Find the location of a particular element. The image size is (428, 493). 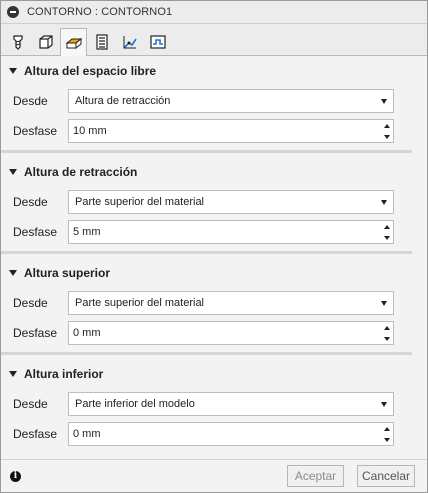

offset-row: Desfase 10 mm is located at coordinates (214, 131).